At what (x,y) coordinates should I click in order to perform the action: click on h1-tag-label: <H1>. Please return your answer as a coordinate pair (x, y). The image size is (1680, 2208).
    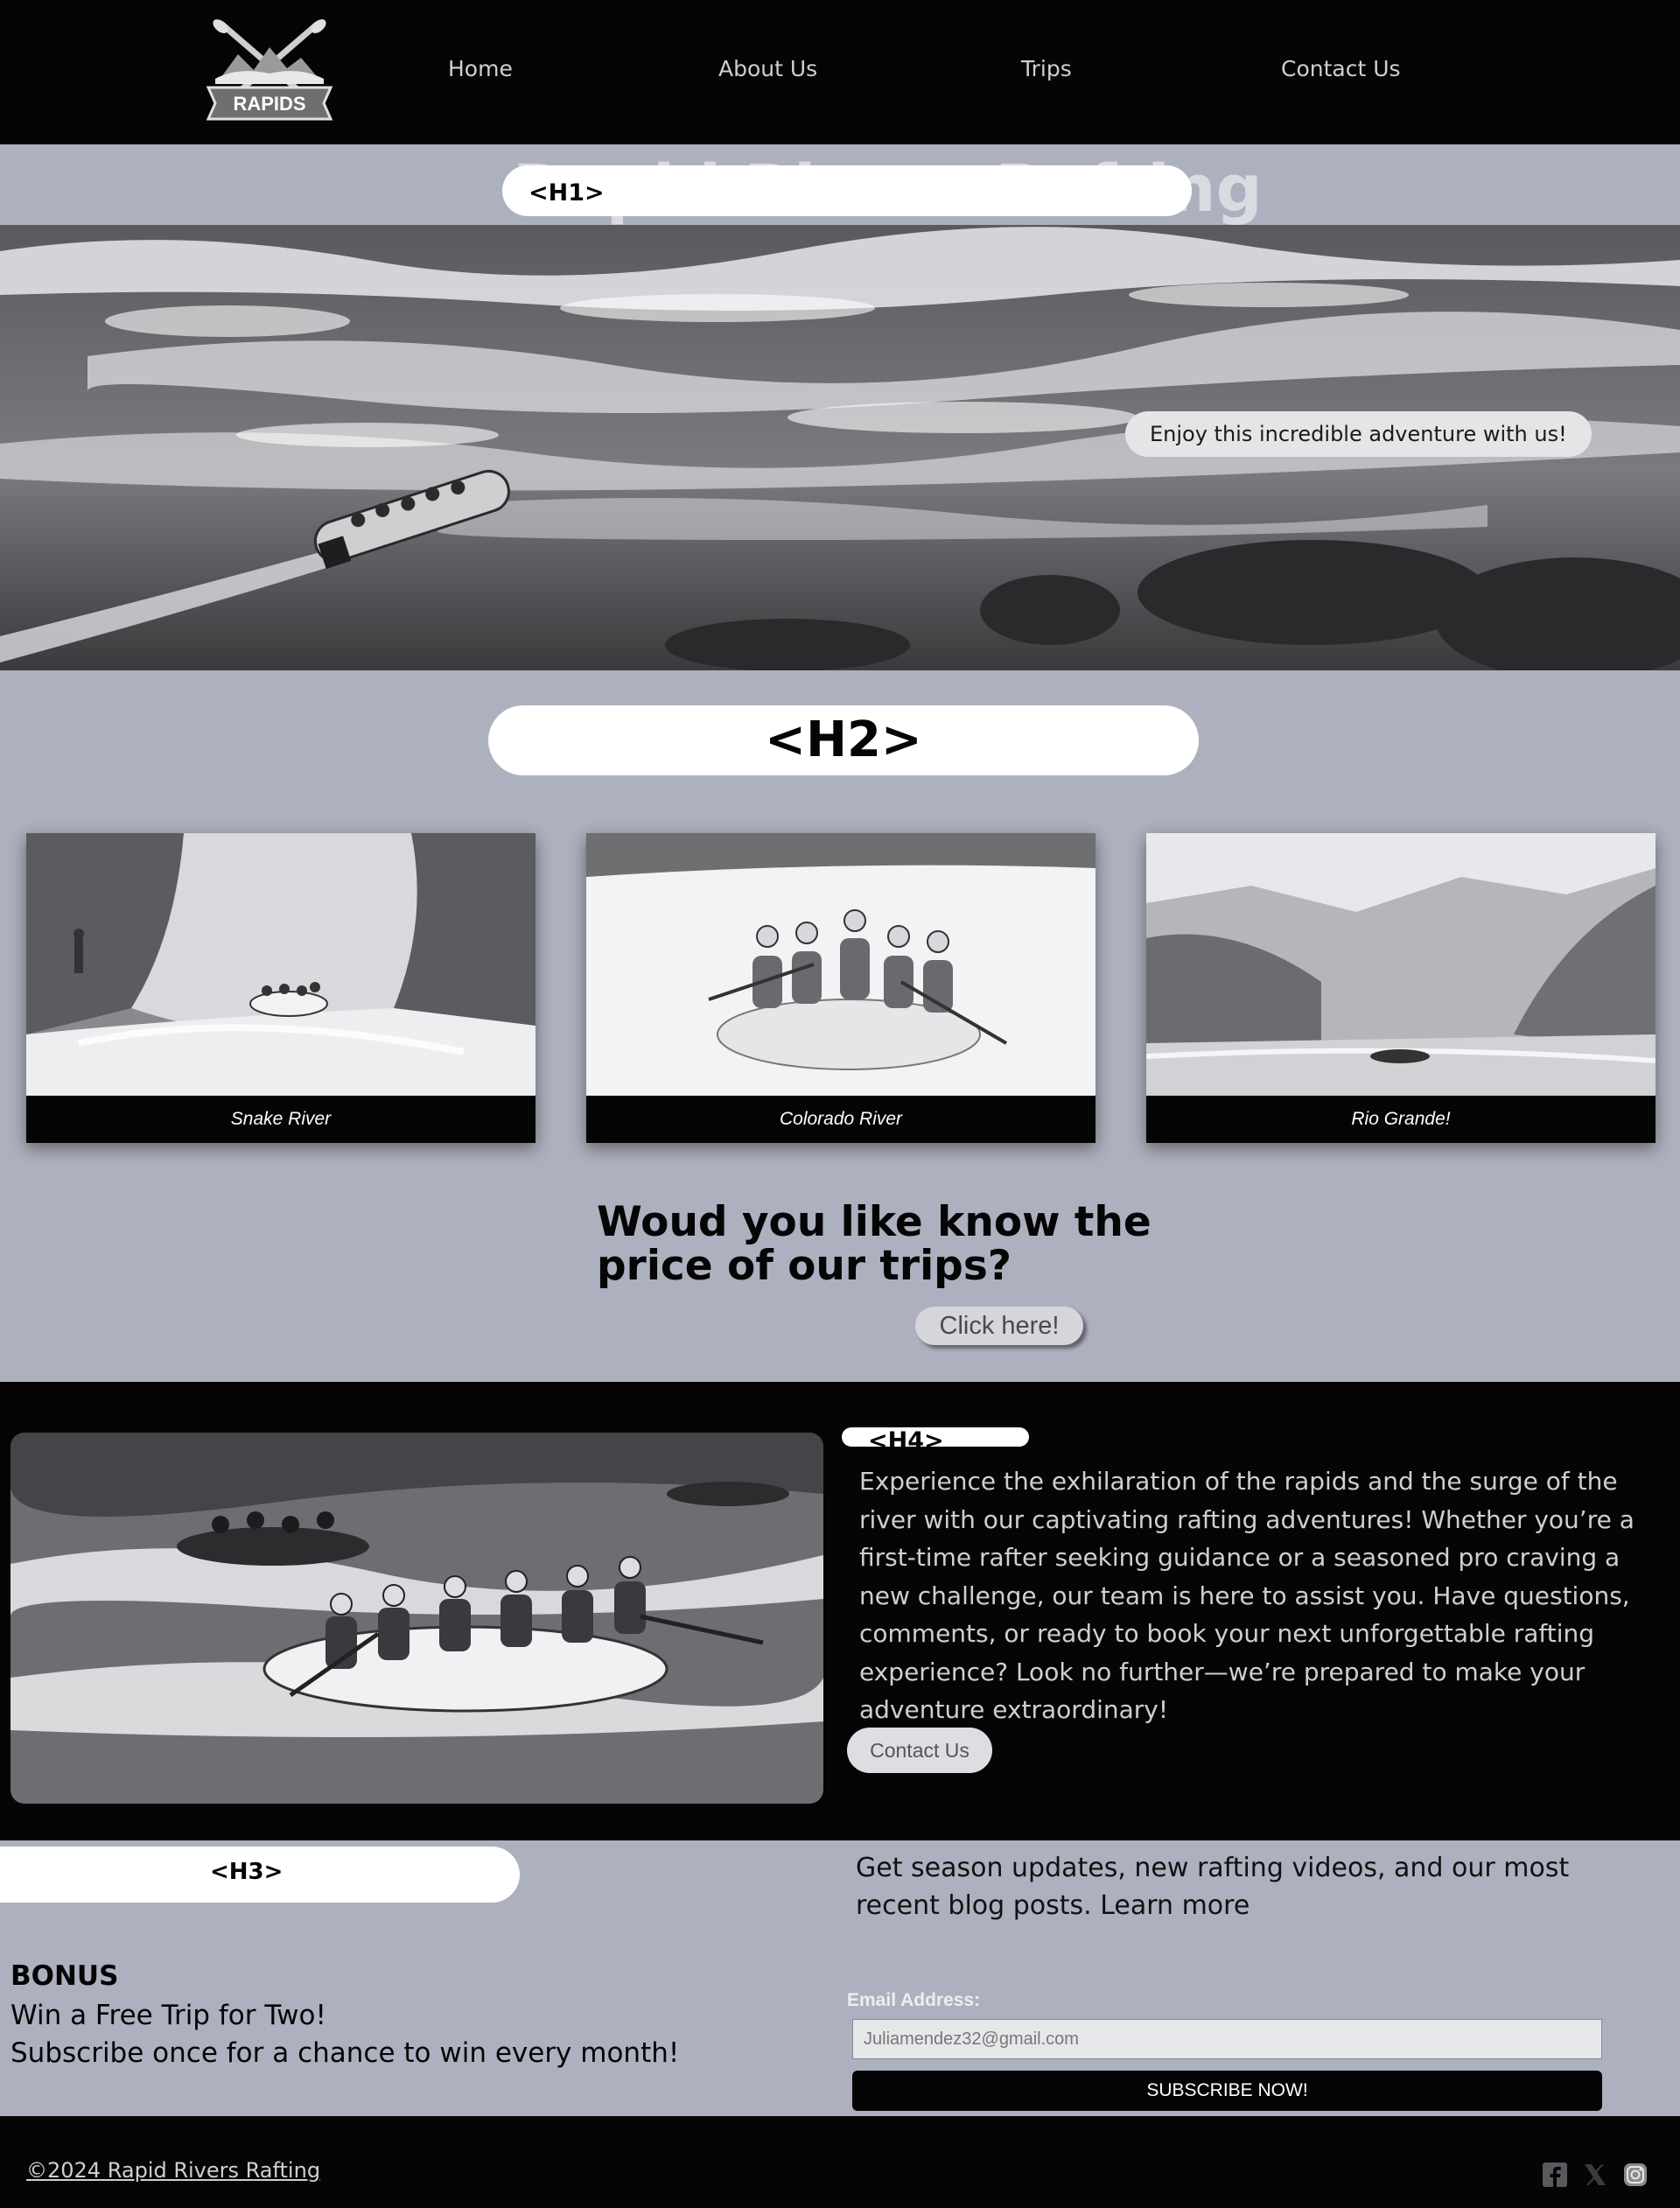
    Looking at the image, I should click on (566, 193).